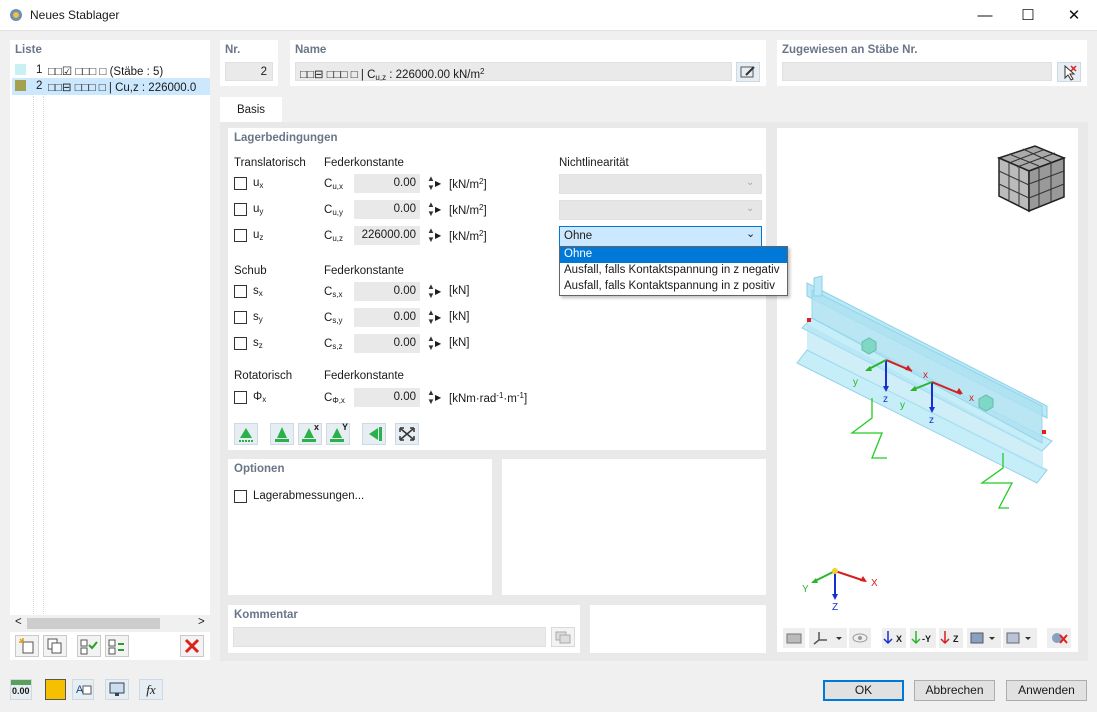  I want to click on render-mode-button, so click(984, 638).